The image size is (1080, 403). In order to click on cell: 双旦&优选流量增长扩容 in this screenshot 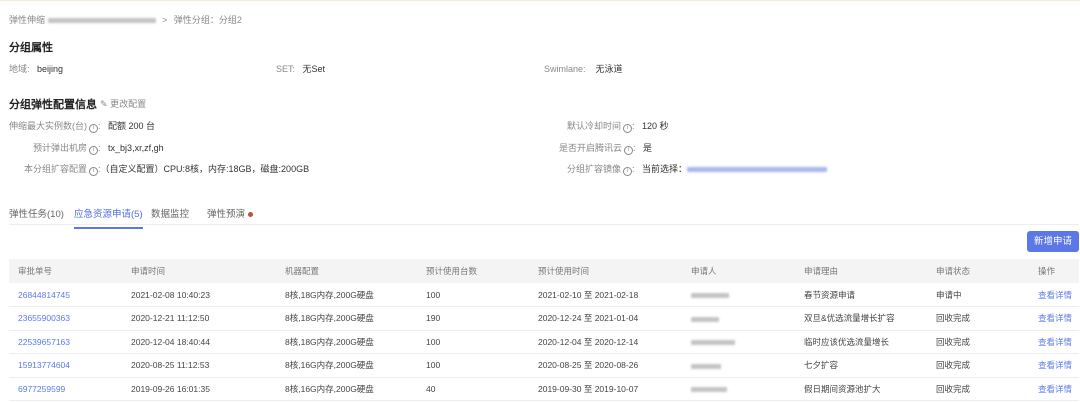, I will do `click(861, 318)`.